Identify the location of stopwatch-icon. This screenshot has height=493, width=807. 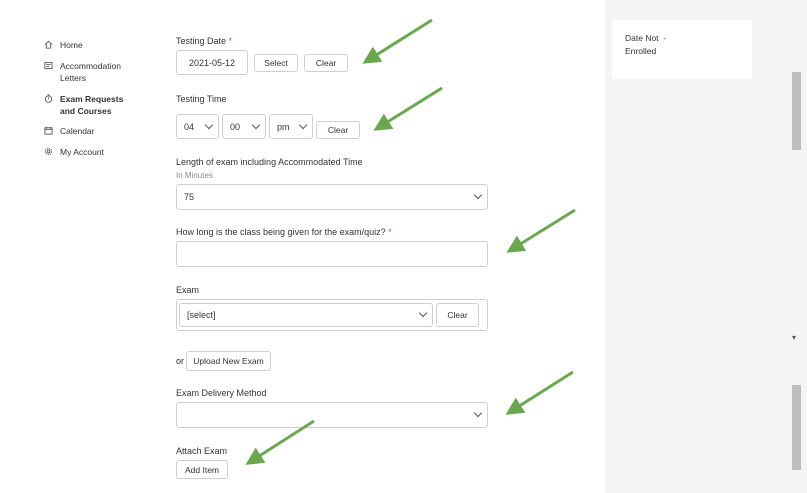
(48, 98).